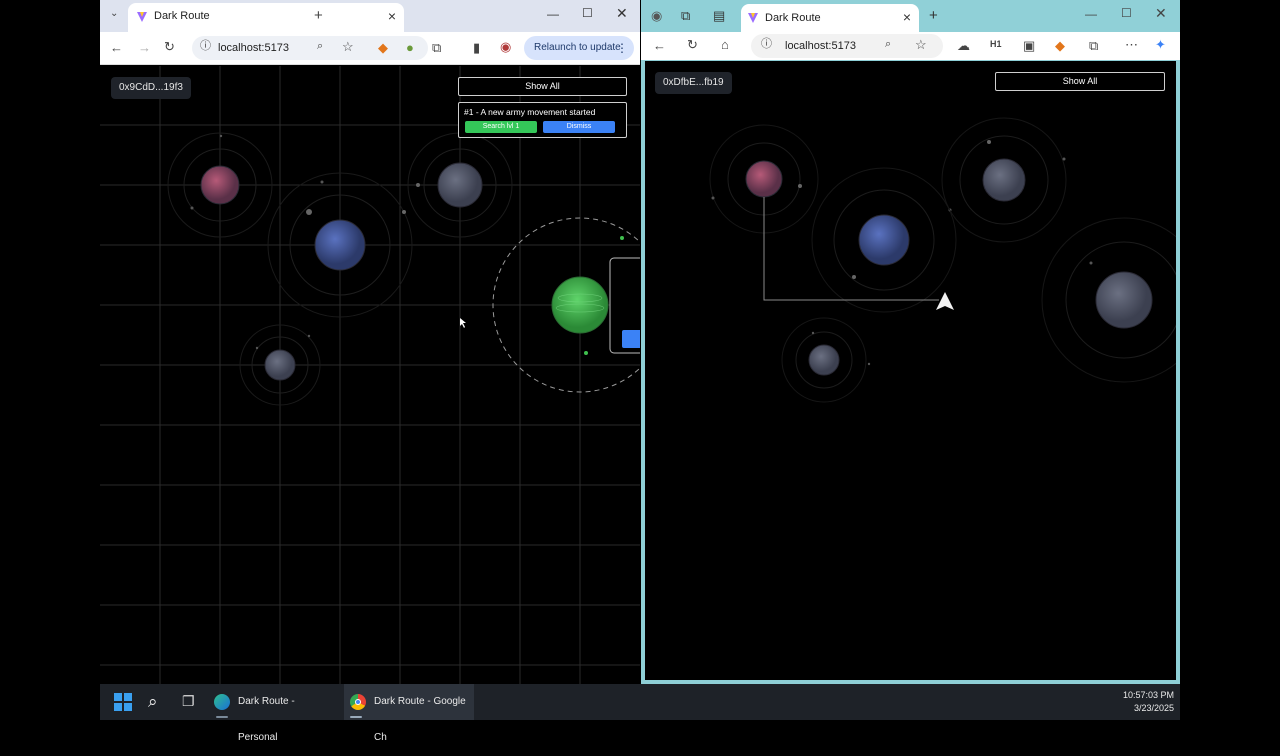  Describe the element at coordinates (820, 46) in the screenshot. I see `edge-url: localhost:5173` at that location.